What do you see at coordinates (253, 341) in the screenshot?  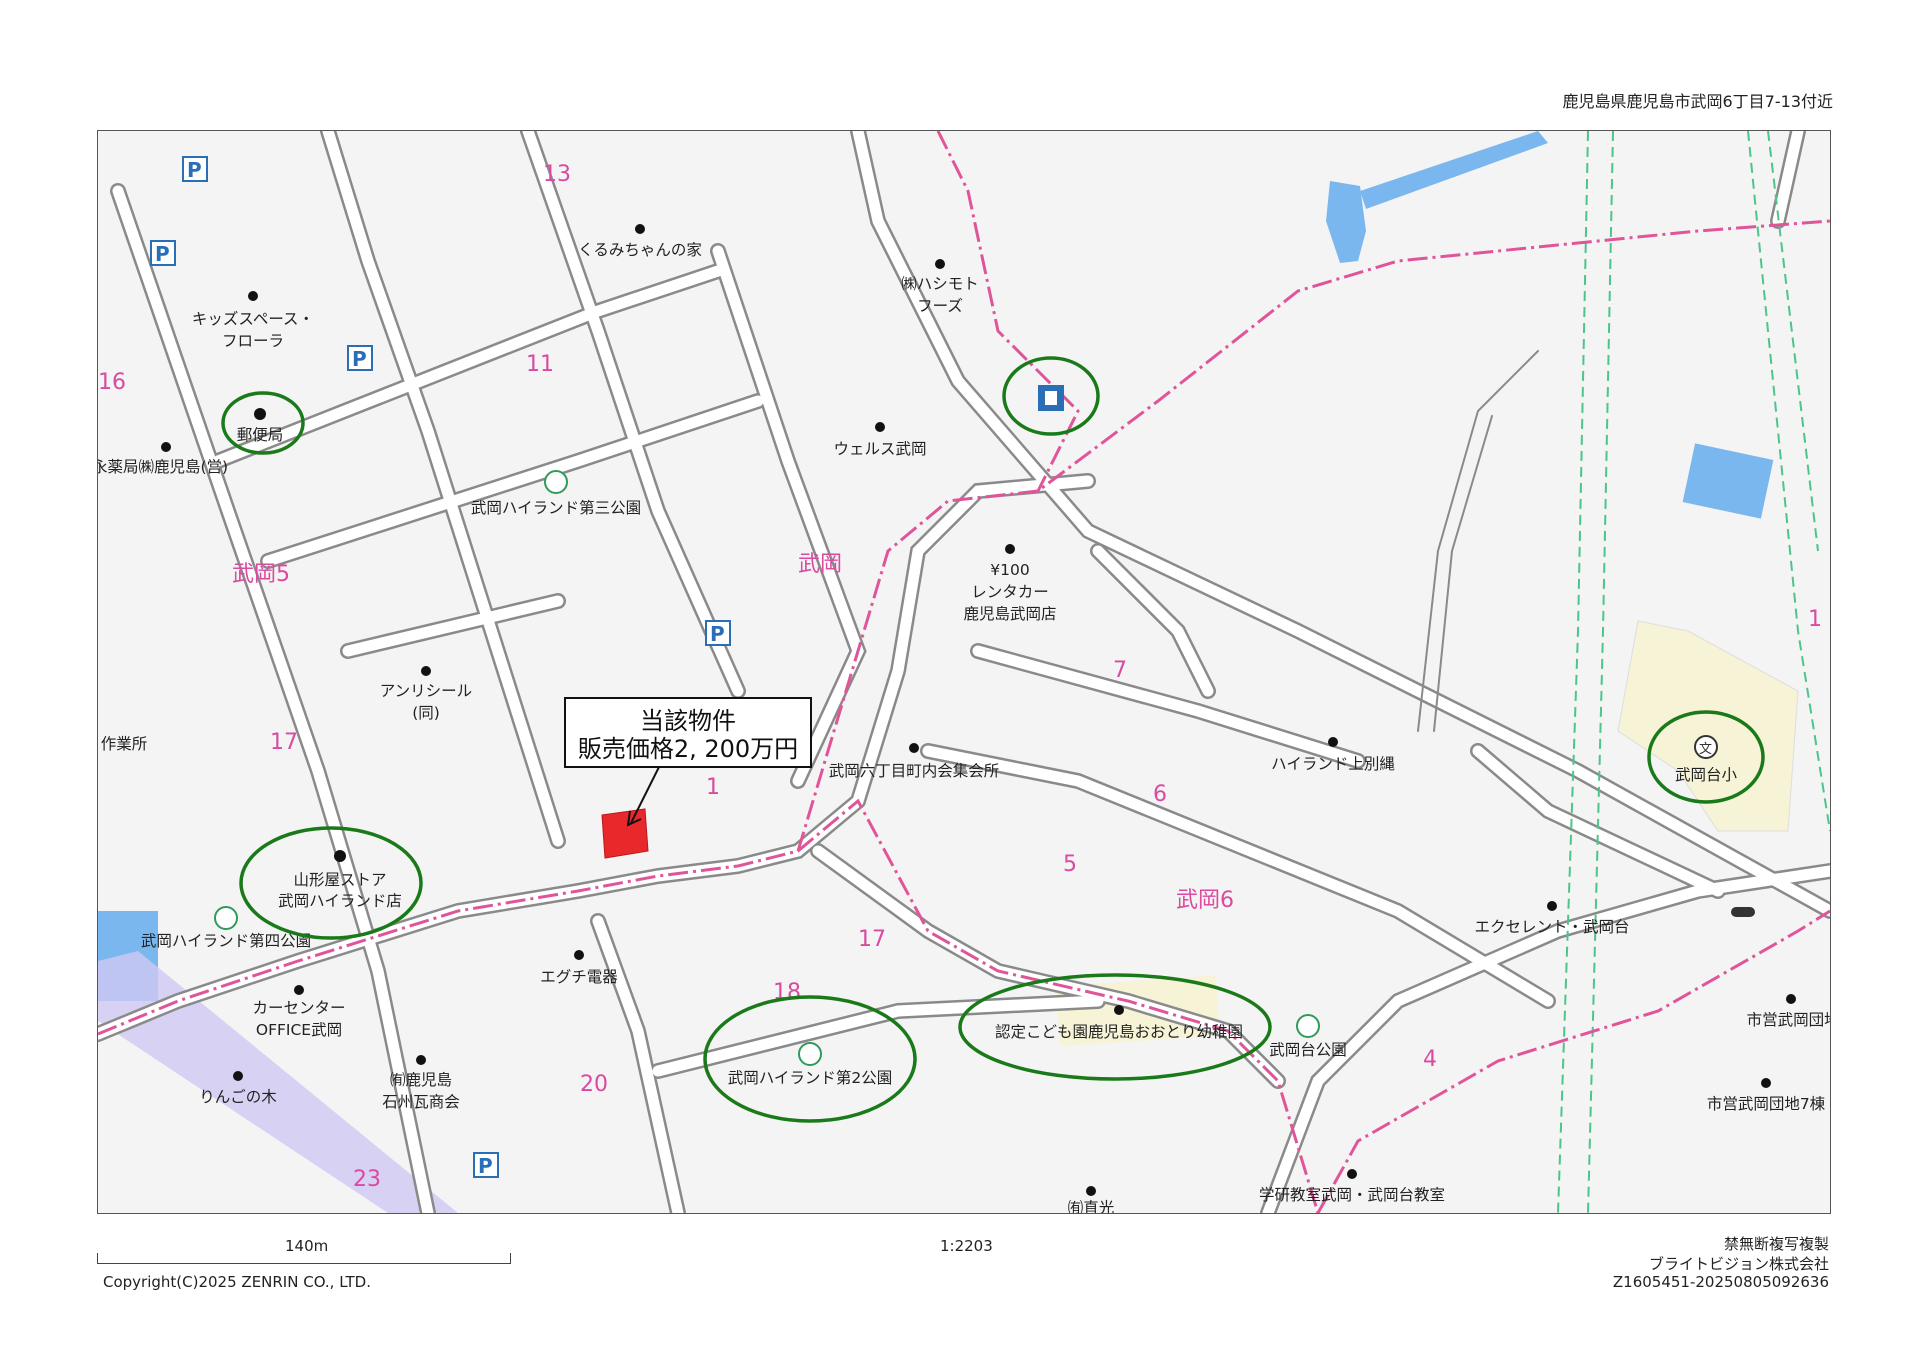 I see `svg-text: フローラ` at bounding box center [253, 341].